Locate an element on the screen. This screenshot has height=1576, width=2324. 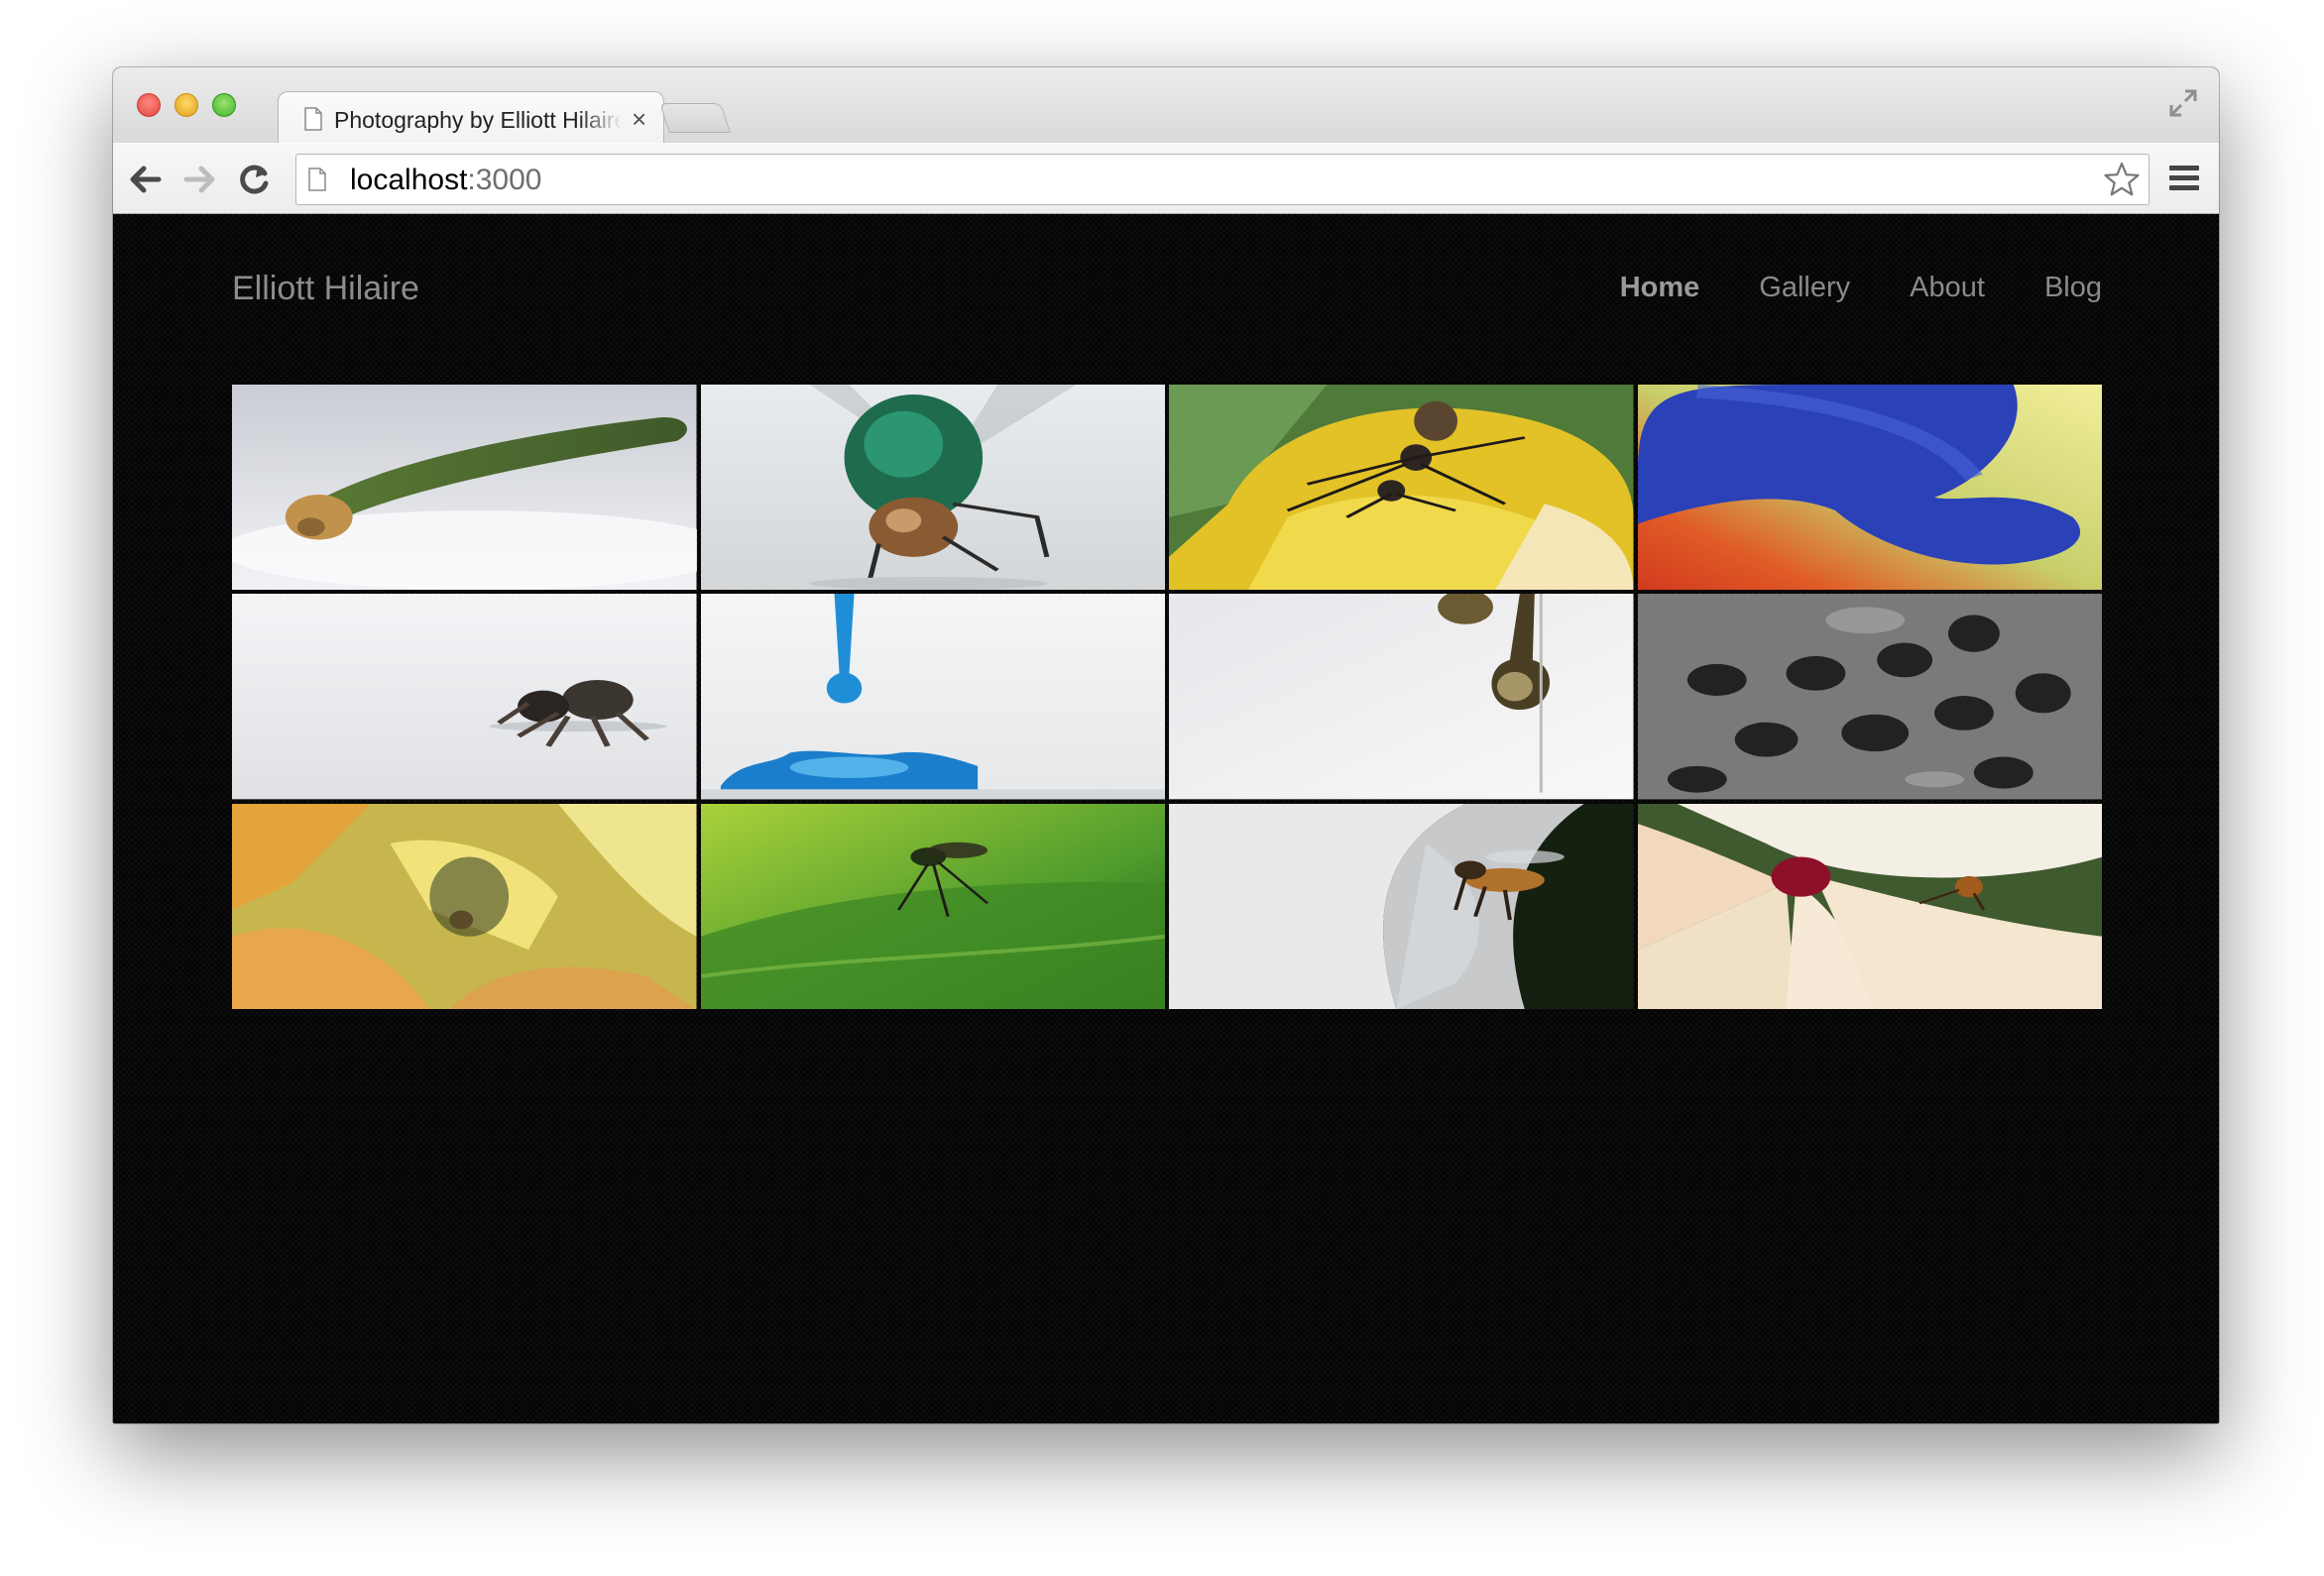
minimize-window-button is located at coordinates (186, 105).